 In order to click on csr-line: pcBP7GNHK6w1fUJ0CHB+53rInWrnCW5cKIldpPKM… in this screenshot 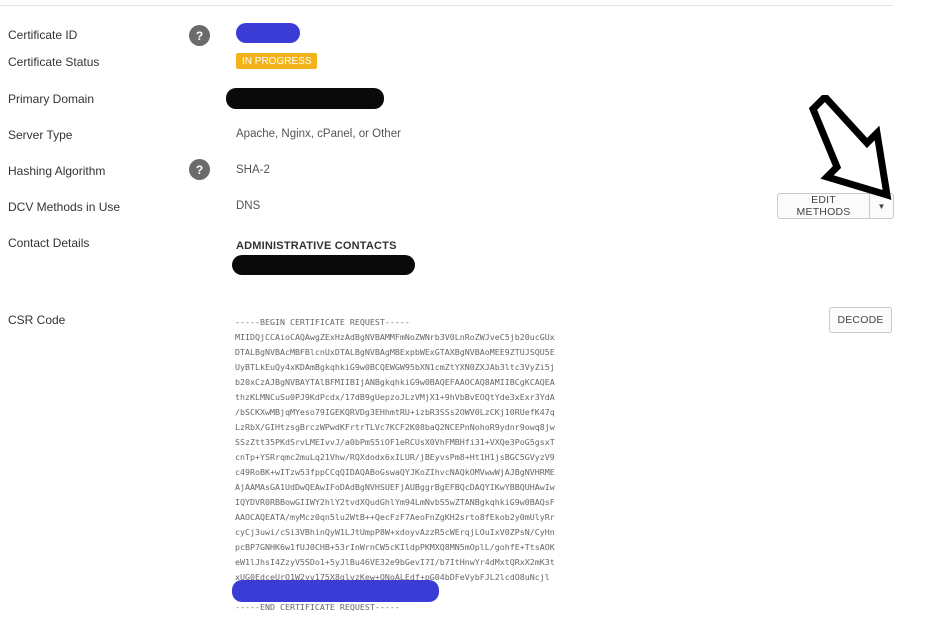, I will do `click(395, 547)`.